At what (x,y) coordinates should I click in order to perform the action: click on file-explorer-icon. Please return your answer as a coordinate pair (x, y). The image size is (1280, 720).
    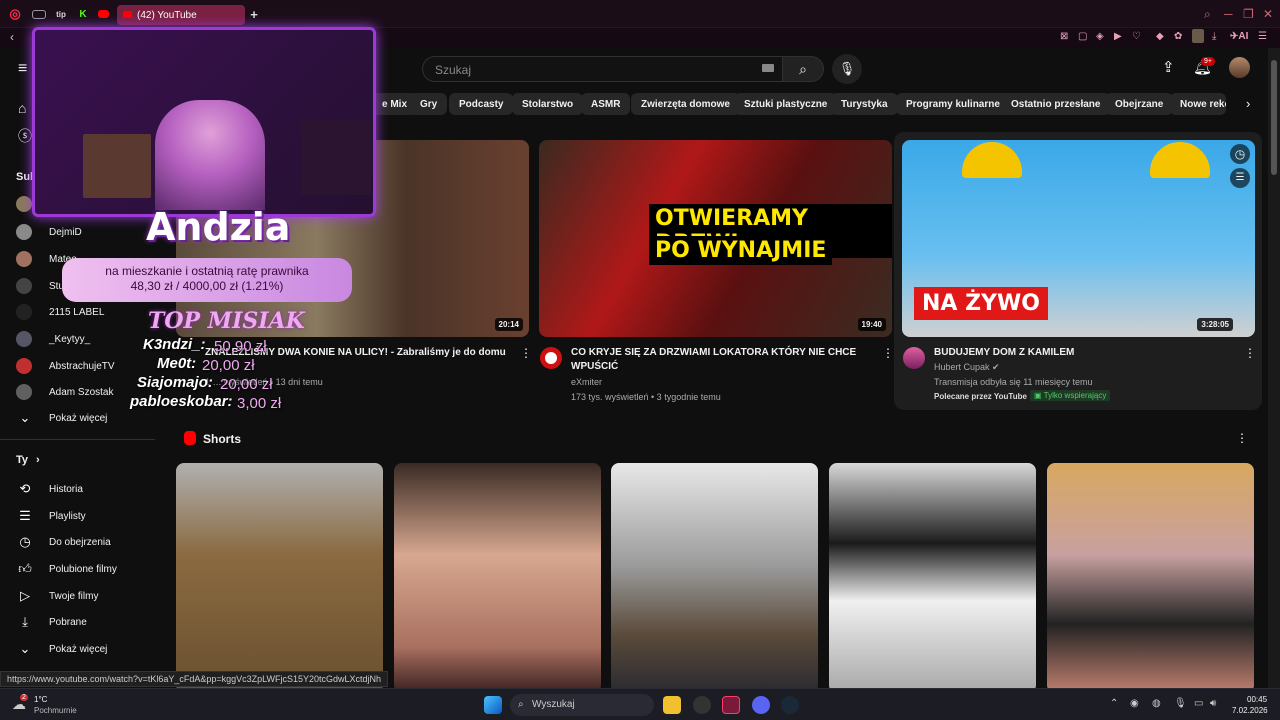
    Looking at the image, I should click on (672, 705).